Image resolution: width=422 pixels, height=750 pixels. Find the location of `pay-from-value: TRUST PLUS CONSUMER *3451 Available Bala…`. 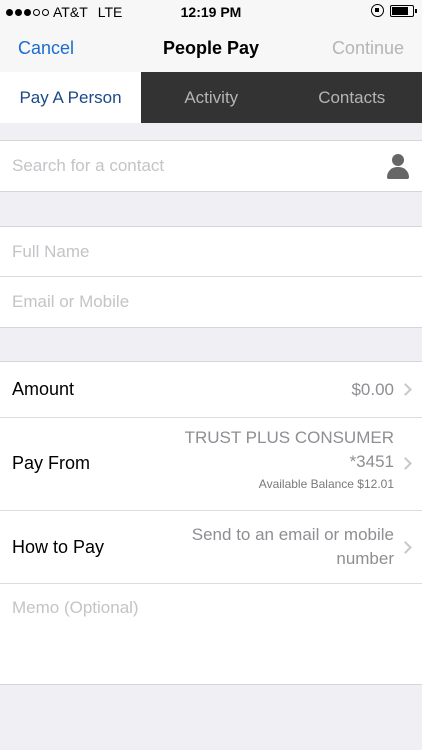

pay-from-value: TRUST PLUS CONSUMER *3451 Available Bala… is located at coordinates (289, 459).